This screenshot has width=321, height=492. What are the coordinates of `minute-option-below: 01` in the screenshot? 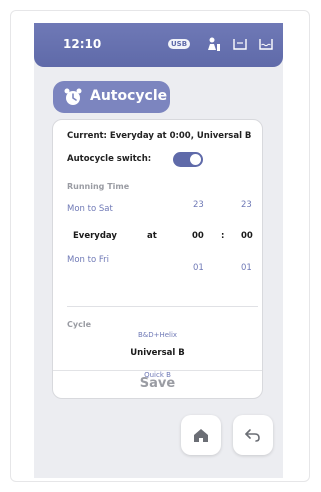 It's located at (246, 268).